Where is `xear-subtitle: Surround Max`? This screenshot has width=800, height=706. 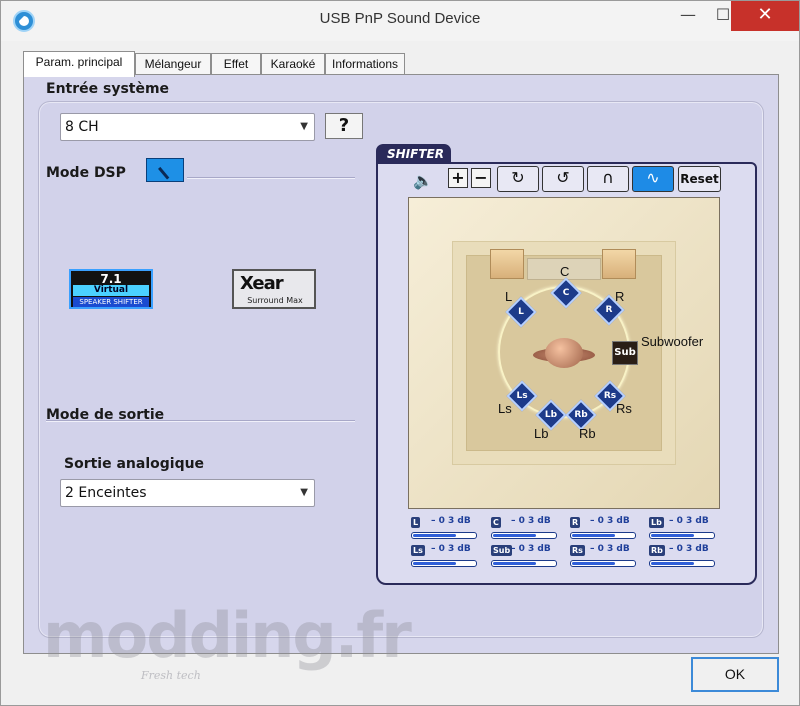 xear-subtitle: Surround Max is located at coordinates (275, 300).